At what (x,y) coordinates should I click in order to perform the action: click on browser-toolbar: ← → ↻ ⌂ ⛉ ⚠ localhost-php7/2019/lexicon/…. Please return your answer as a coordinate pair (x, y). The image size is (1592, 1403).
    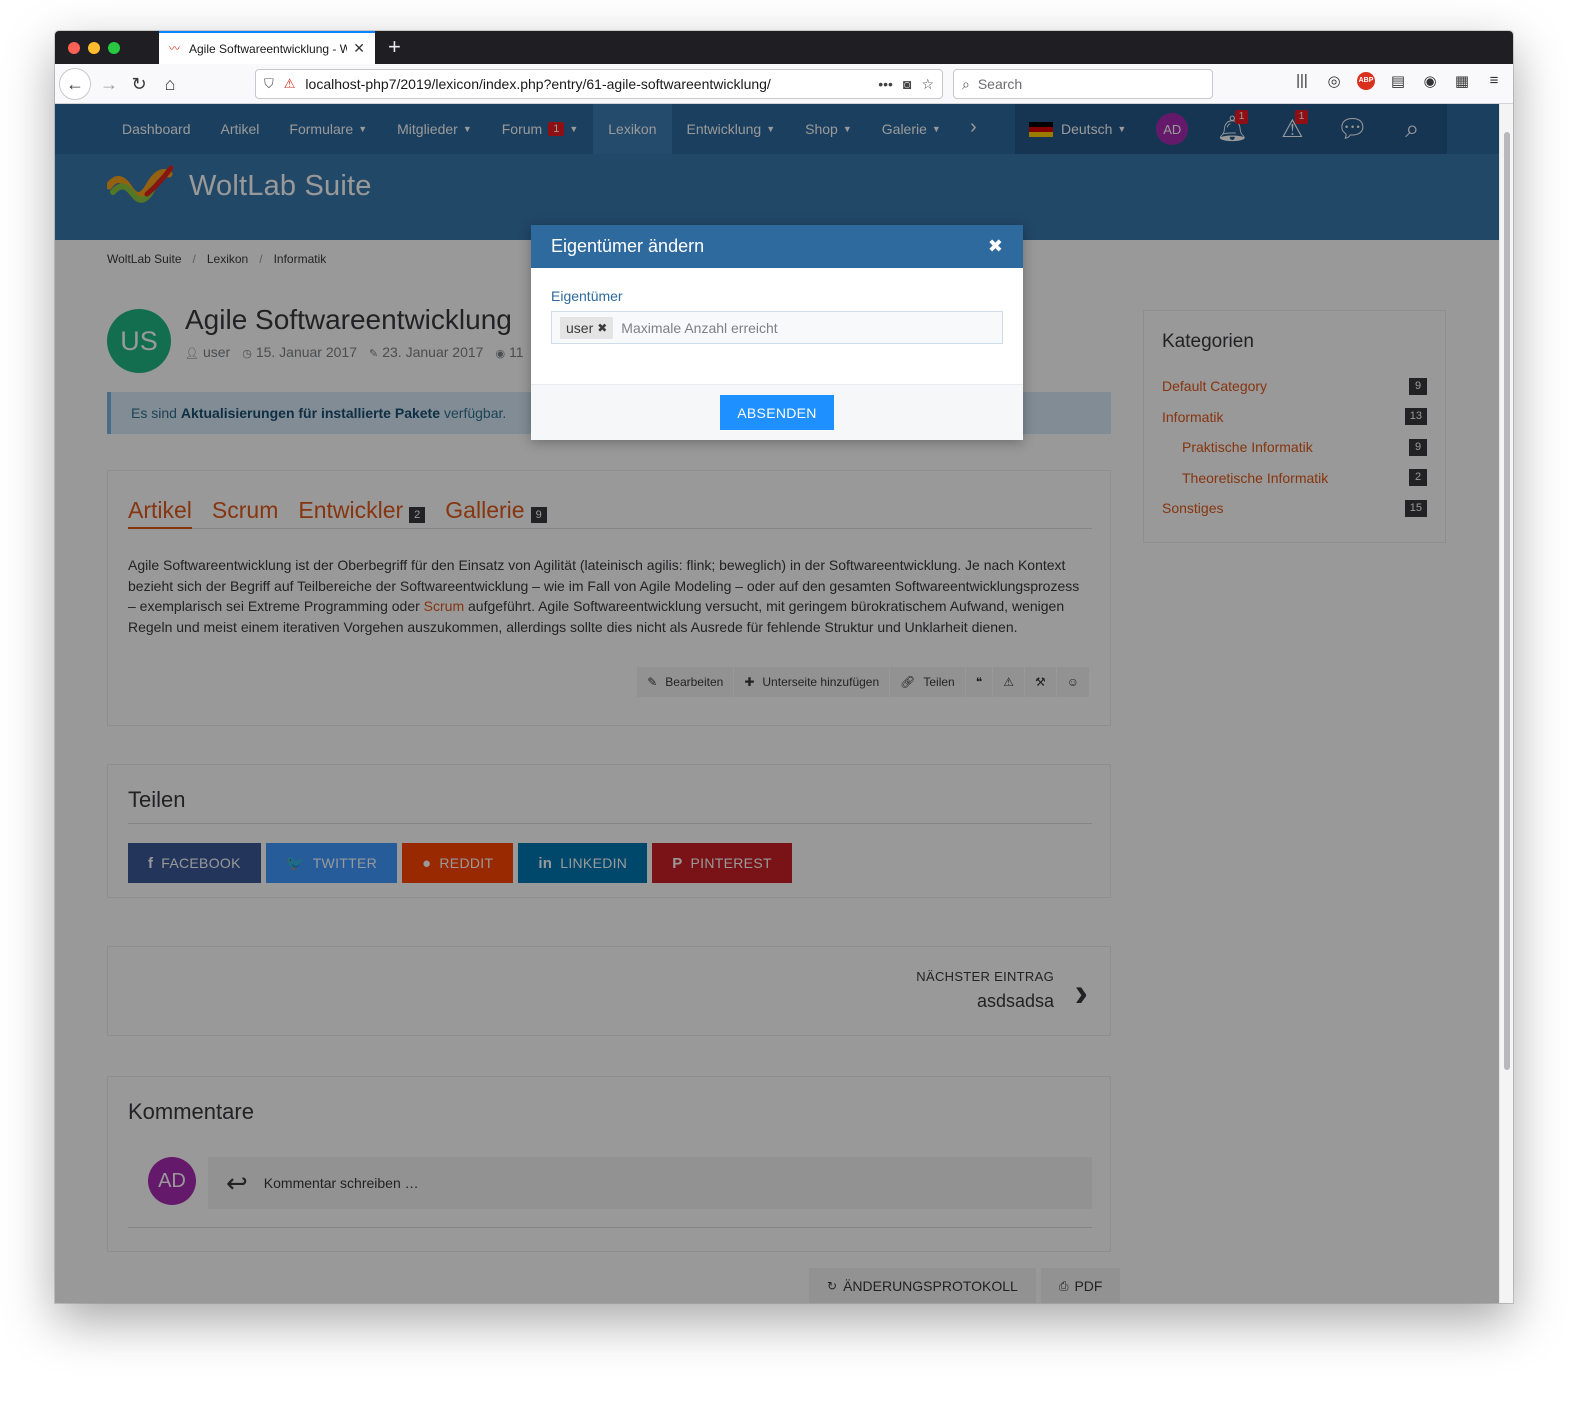
    Looking at the image, I should click on (784, 84).